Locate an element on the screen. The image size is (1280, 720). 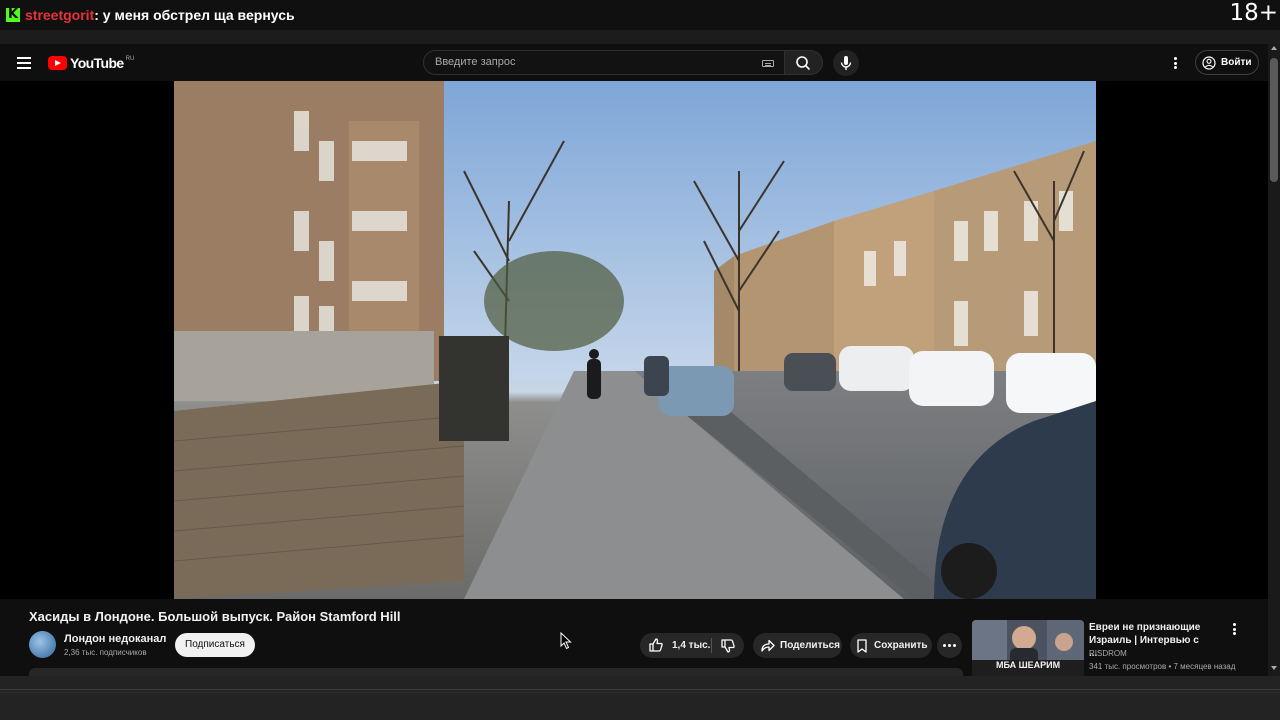
recommended-video-thumbnail: МБА ШЕАРИМ is located at coordinates (1028, 648).